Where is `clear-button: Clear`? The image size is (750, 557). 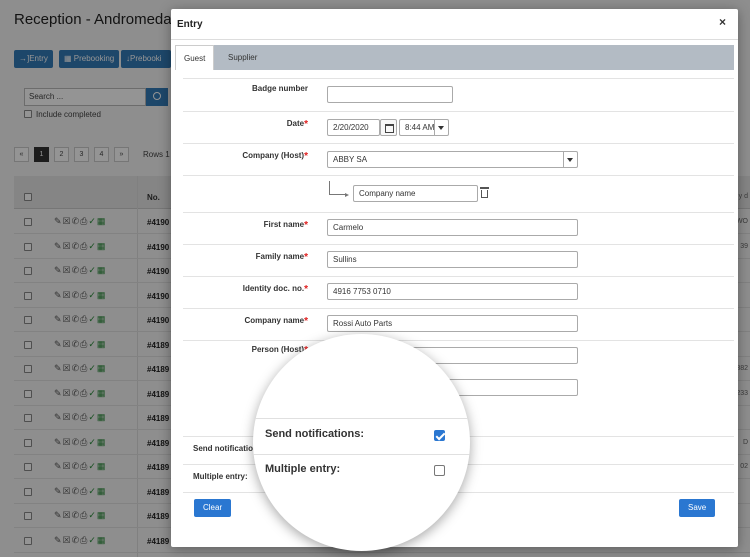
clear-button: Clear is located at coordinates (213, 508).